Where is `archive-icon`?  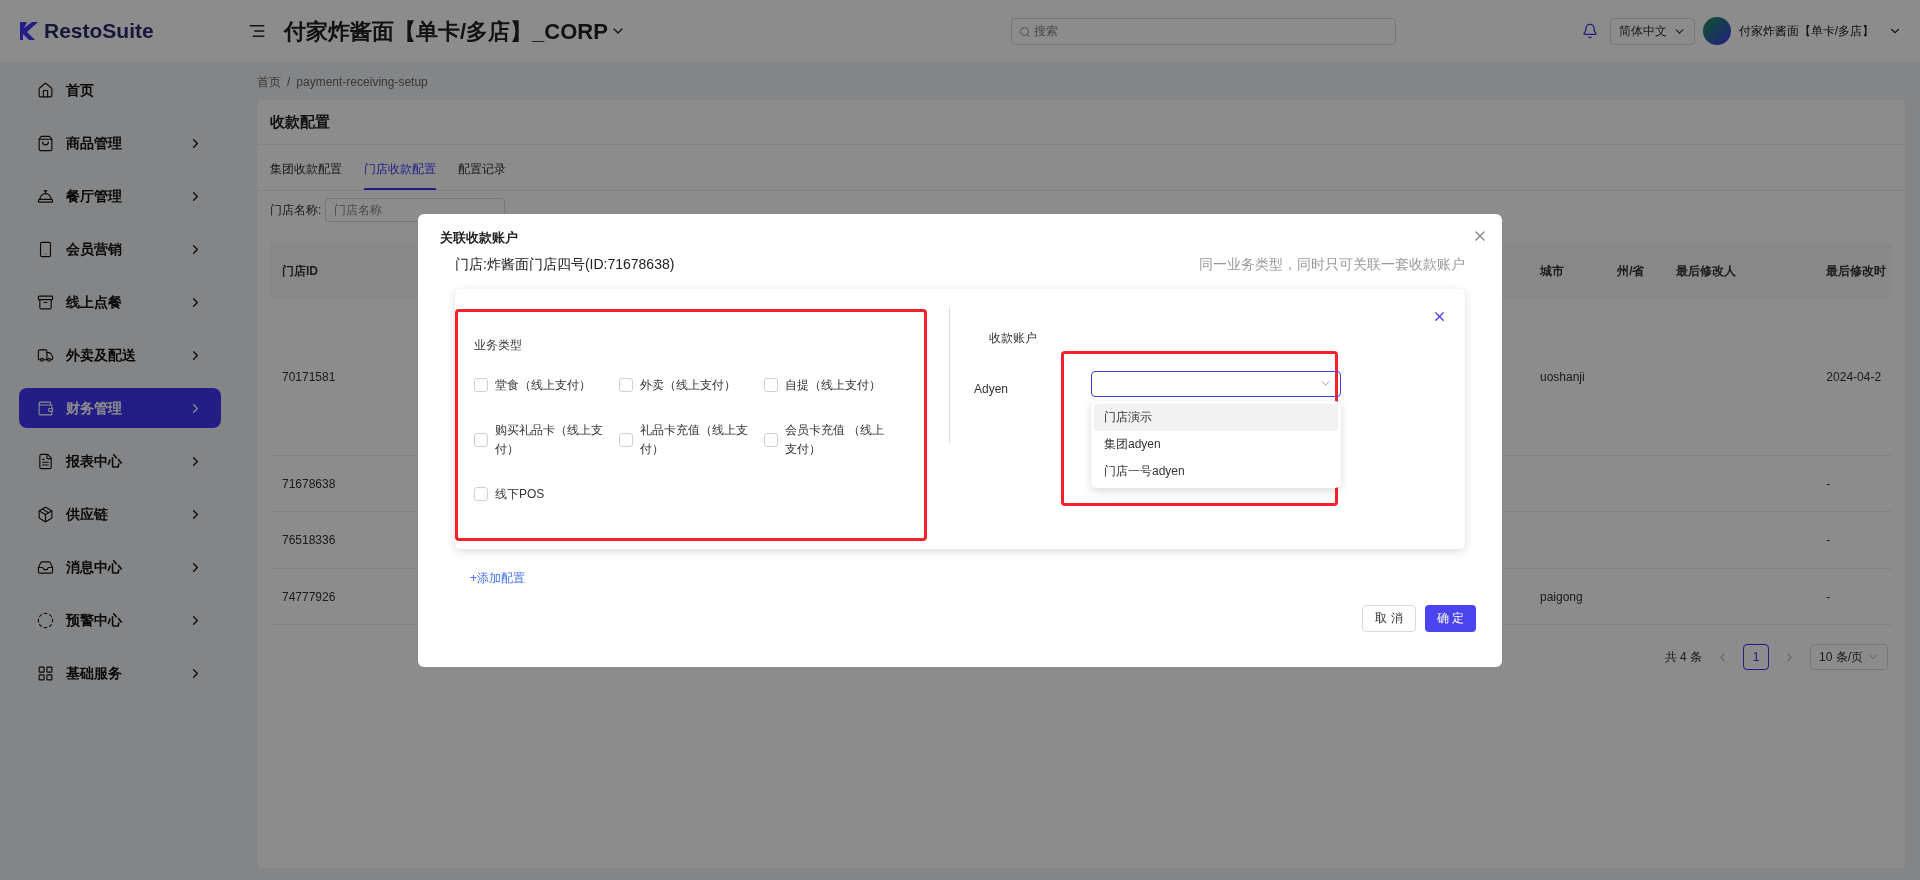 archive-icon is located at coordinates (45, 302).